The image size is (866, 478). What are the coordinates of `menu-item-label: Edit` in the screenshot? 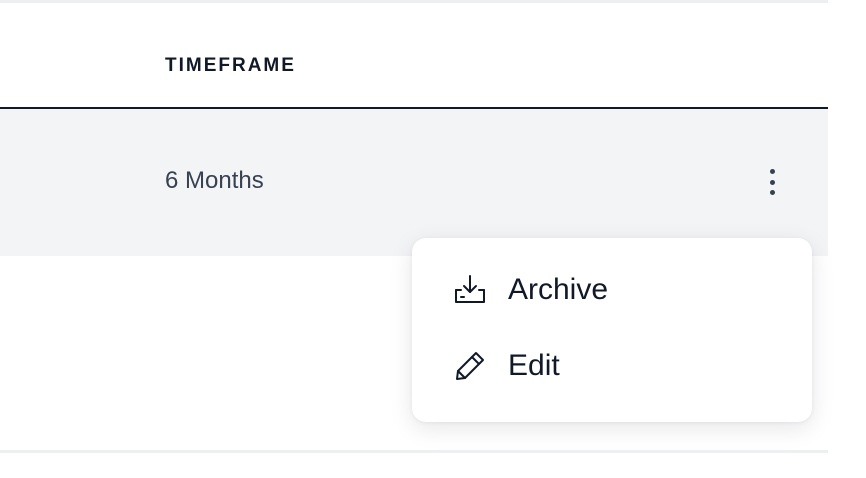 It's located at (534, 365).